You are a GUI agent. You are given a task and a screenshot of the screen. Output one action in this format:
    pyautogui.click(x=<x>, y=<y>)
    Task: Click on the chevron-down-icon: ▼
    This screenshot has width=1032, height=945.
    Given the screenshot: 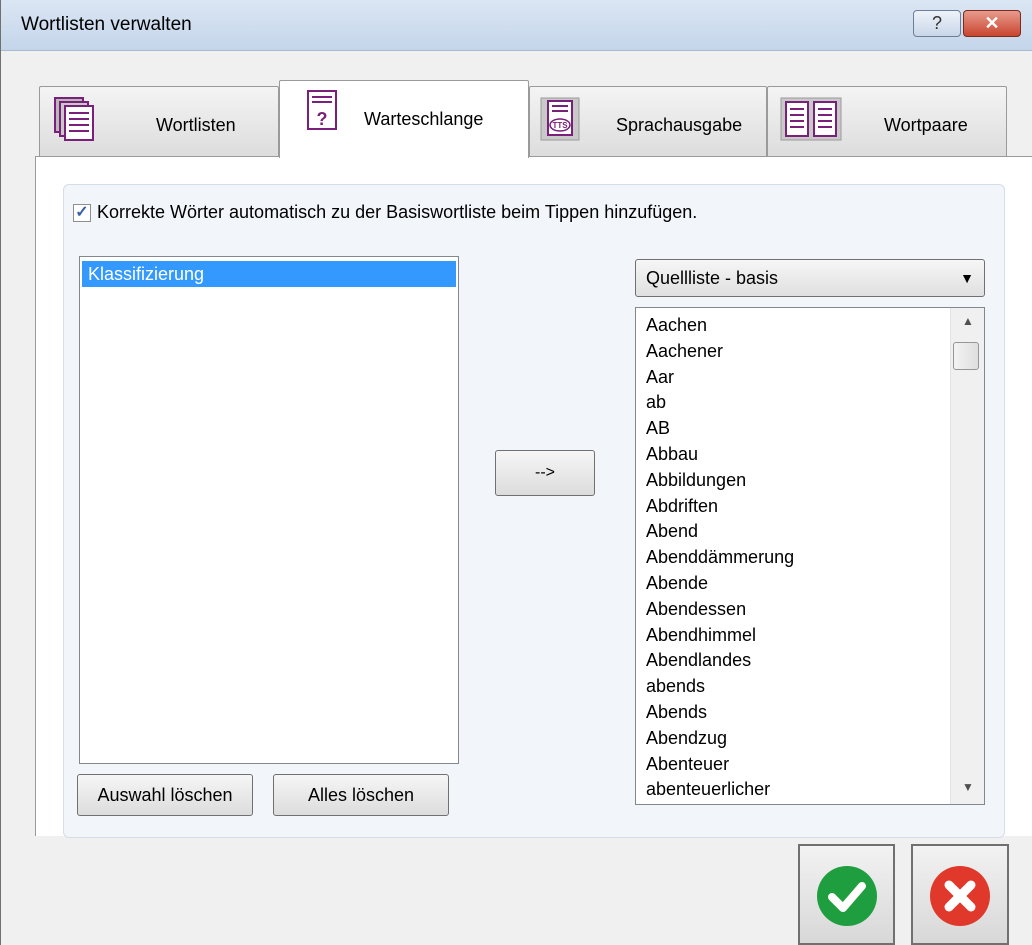 What is the action you would take?
    pyautogui.click(x=967, y=278)
    